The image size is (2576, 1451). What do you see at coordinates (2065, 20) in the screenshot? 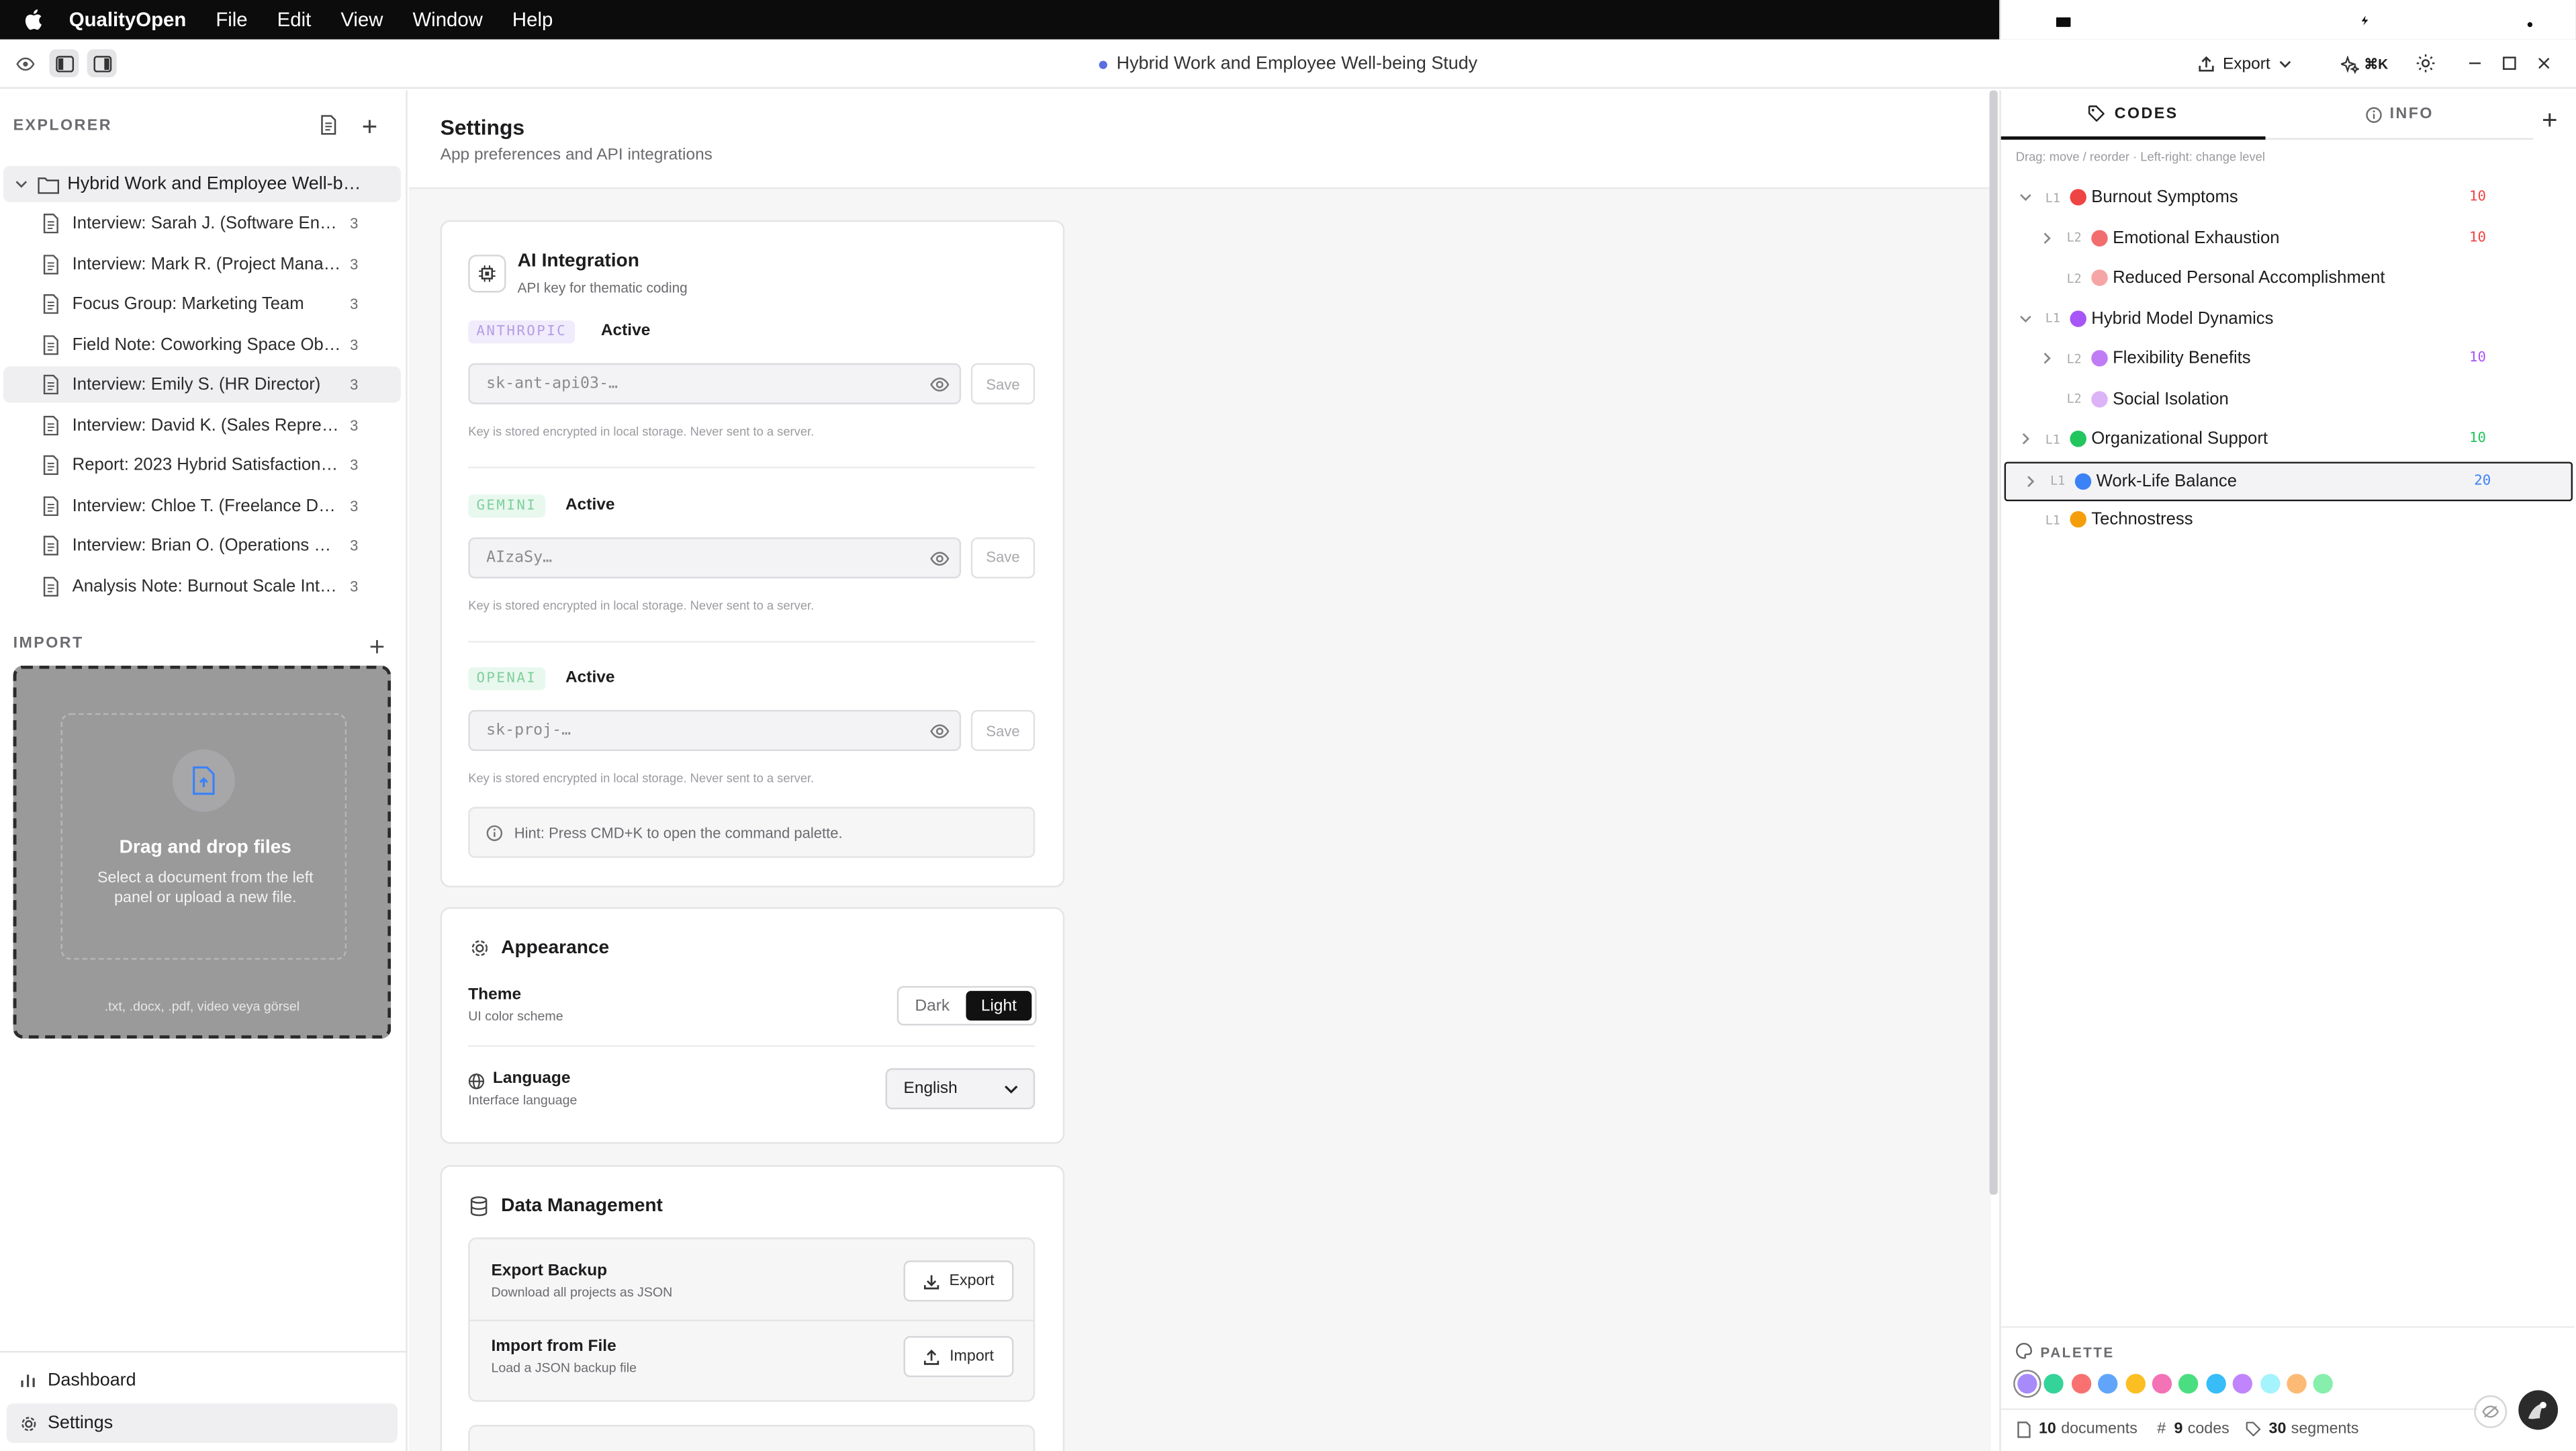
I see `window-stack-icon` at bounding box center [2065, 20].